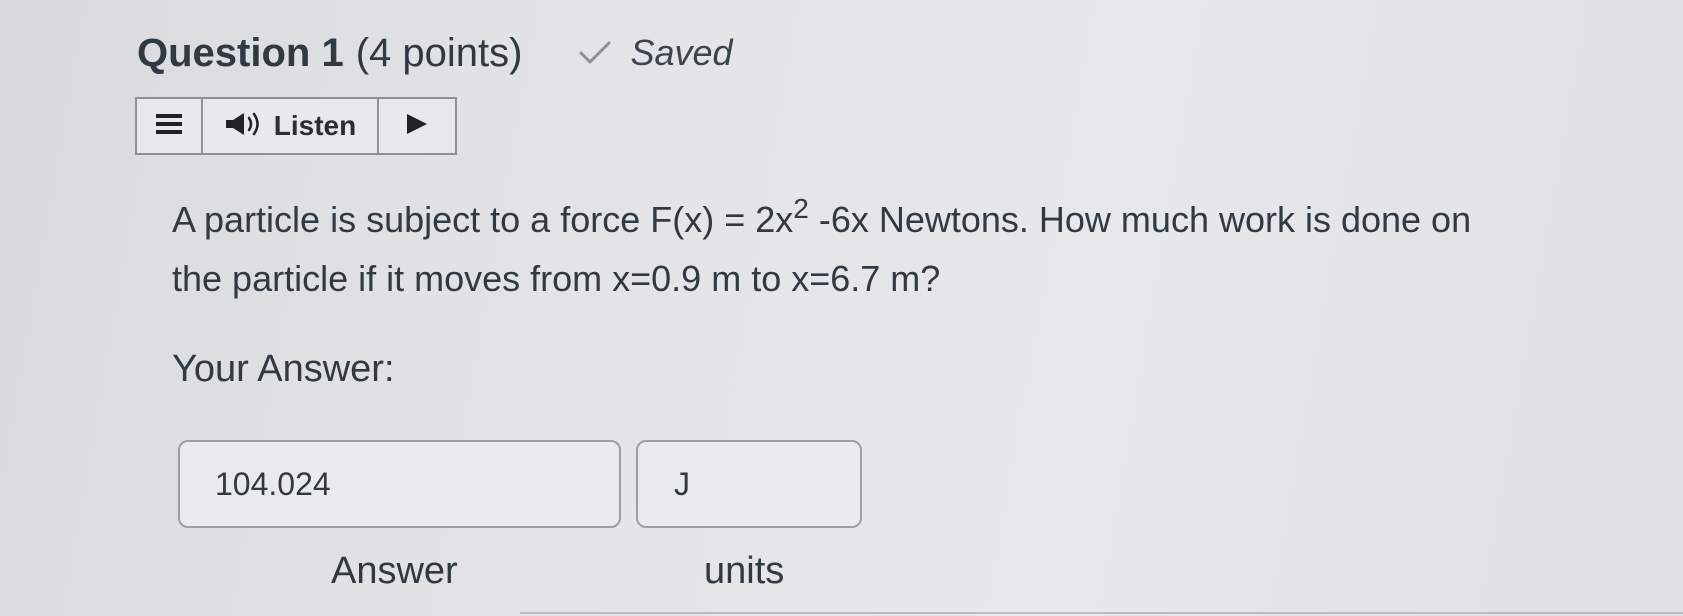 This screenshot has width=1683, height=616. I want to click on play-button, so click(417, 126).